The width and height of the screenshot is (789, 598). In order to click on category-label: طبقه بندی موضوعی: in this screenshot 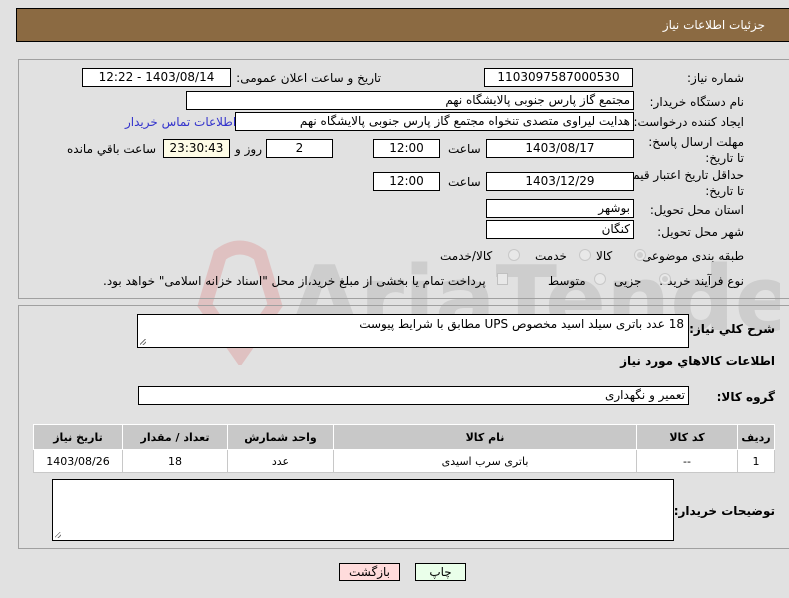, I will do `click(690, 256)`.